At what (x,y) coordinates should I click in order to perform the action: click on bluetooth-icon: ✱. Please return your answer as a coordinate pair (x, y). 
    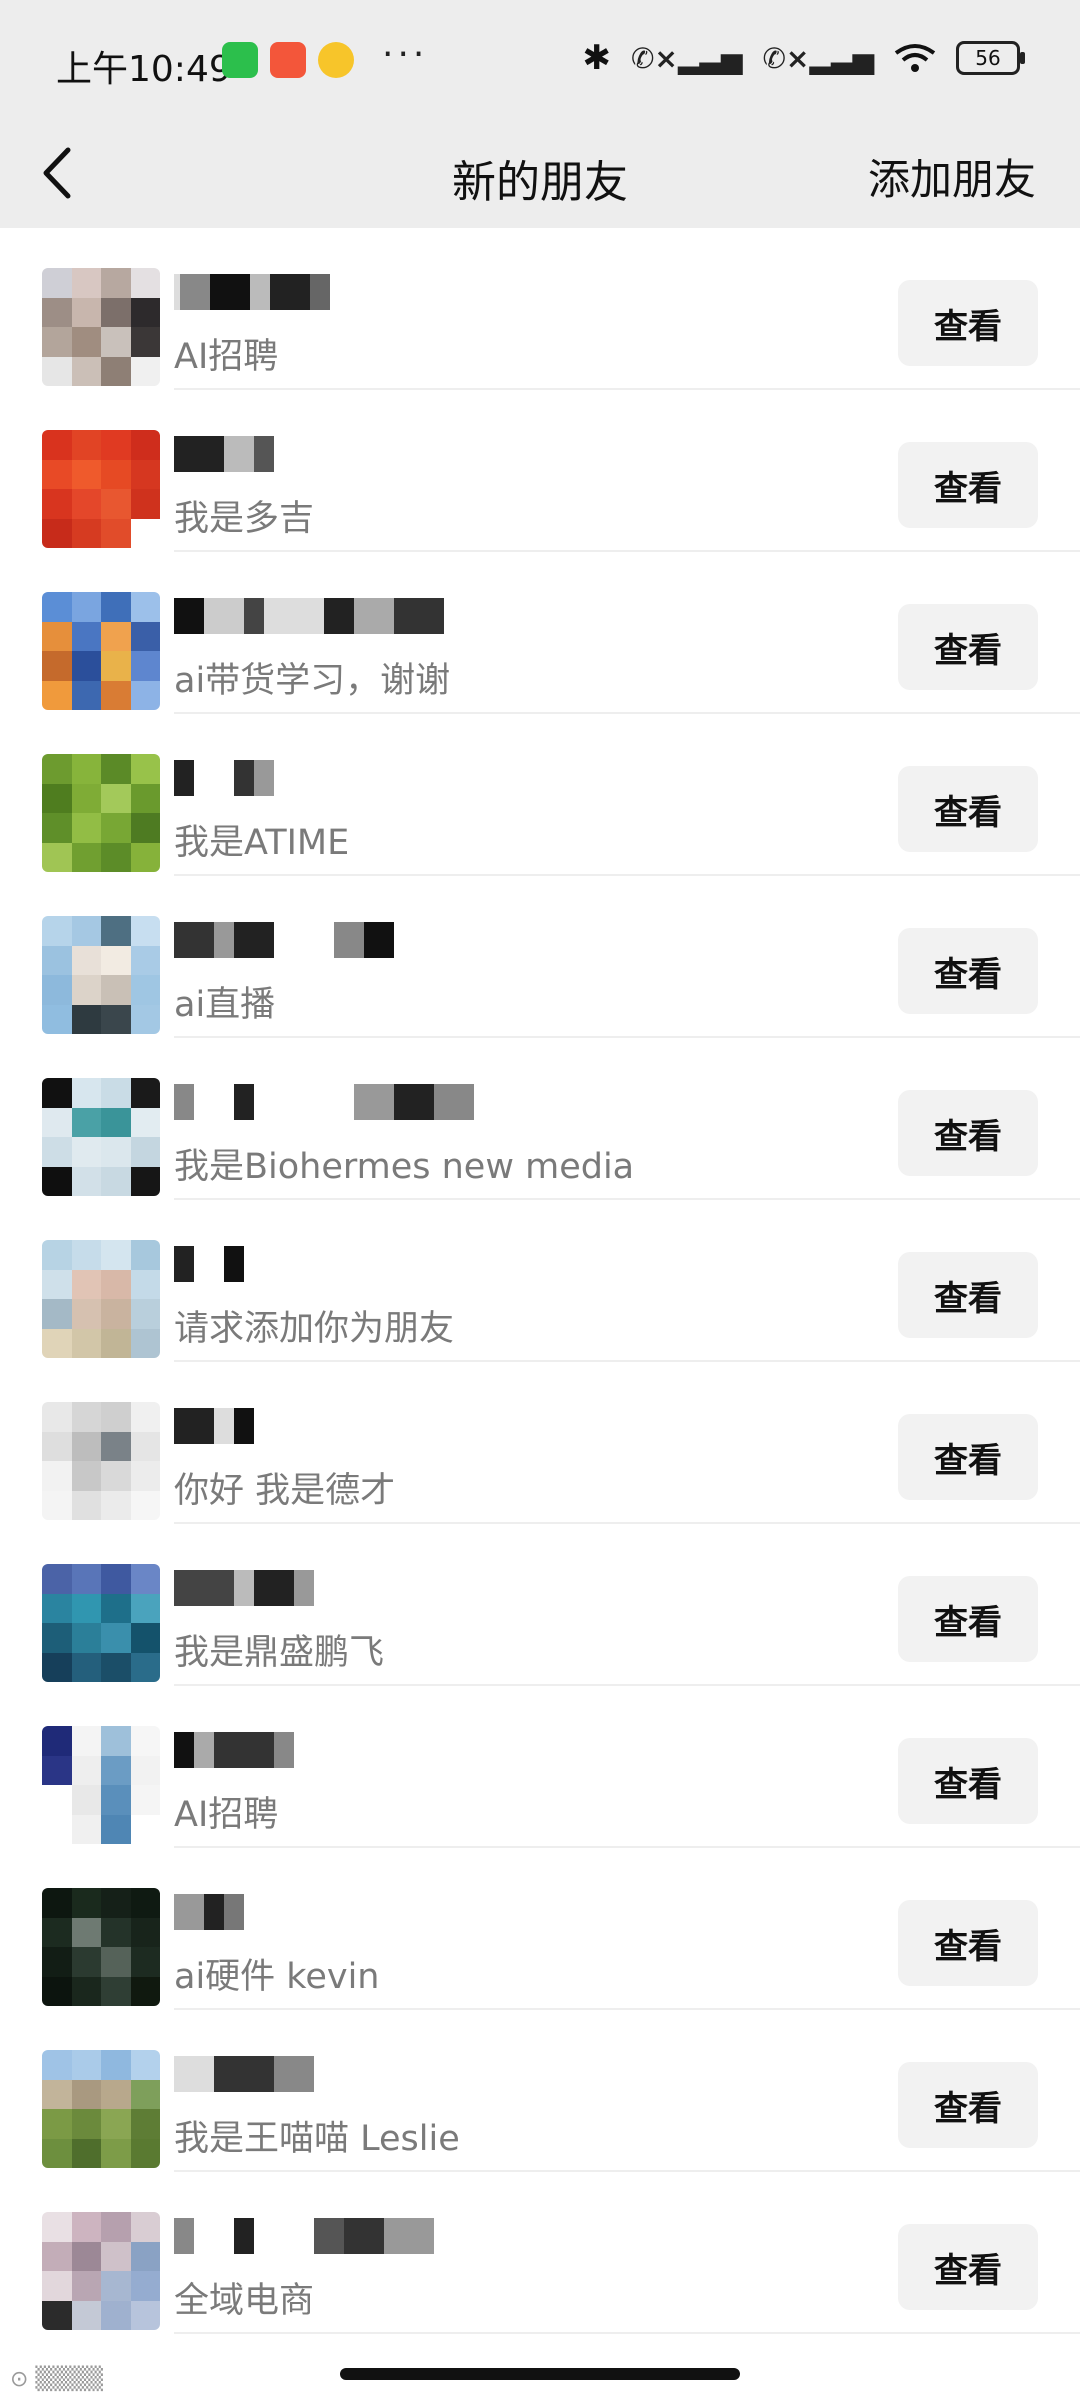
    Looking at the image, I should click on (596, 58).